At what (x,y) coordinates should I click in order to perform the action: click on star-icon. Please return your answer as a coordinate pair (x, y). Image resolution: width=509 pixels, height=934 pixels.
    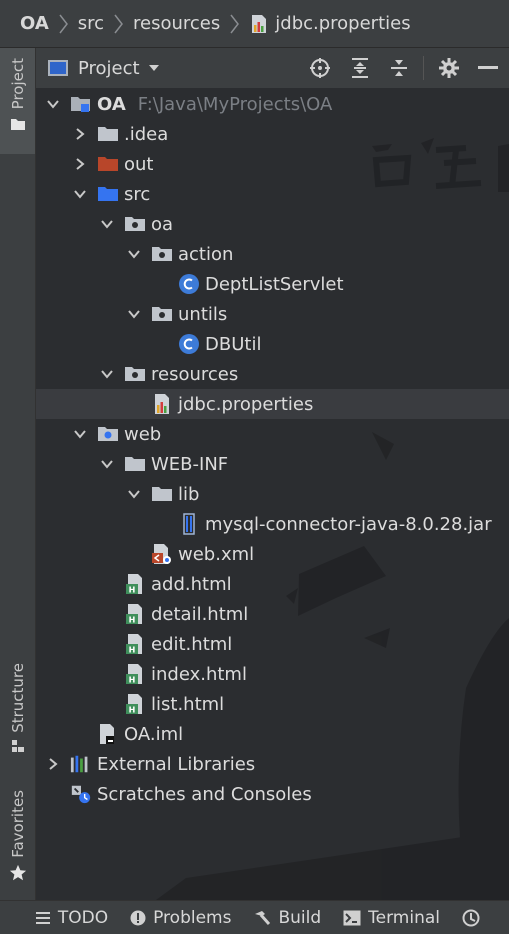
    Looking at the image, I should click on (17, 872).